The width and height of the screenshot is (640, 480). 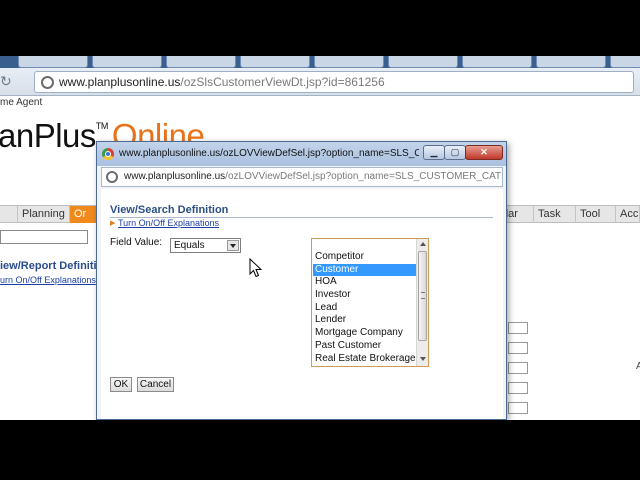 I want to click on list-item: HOA, so click(x=364, y=282).